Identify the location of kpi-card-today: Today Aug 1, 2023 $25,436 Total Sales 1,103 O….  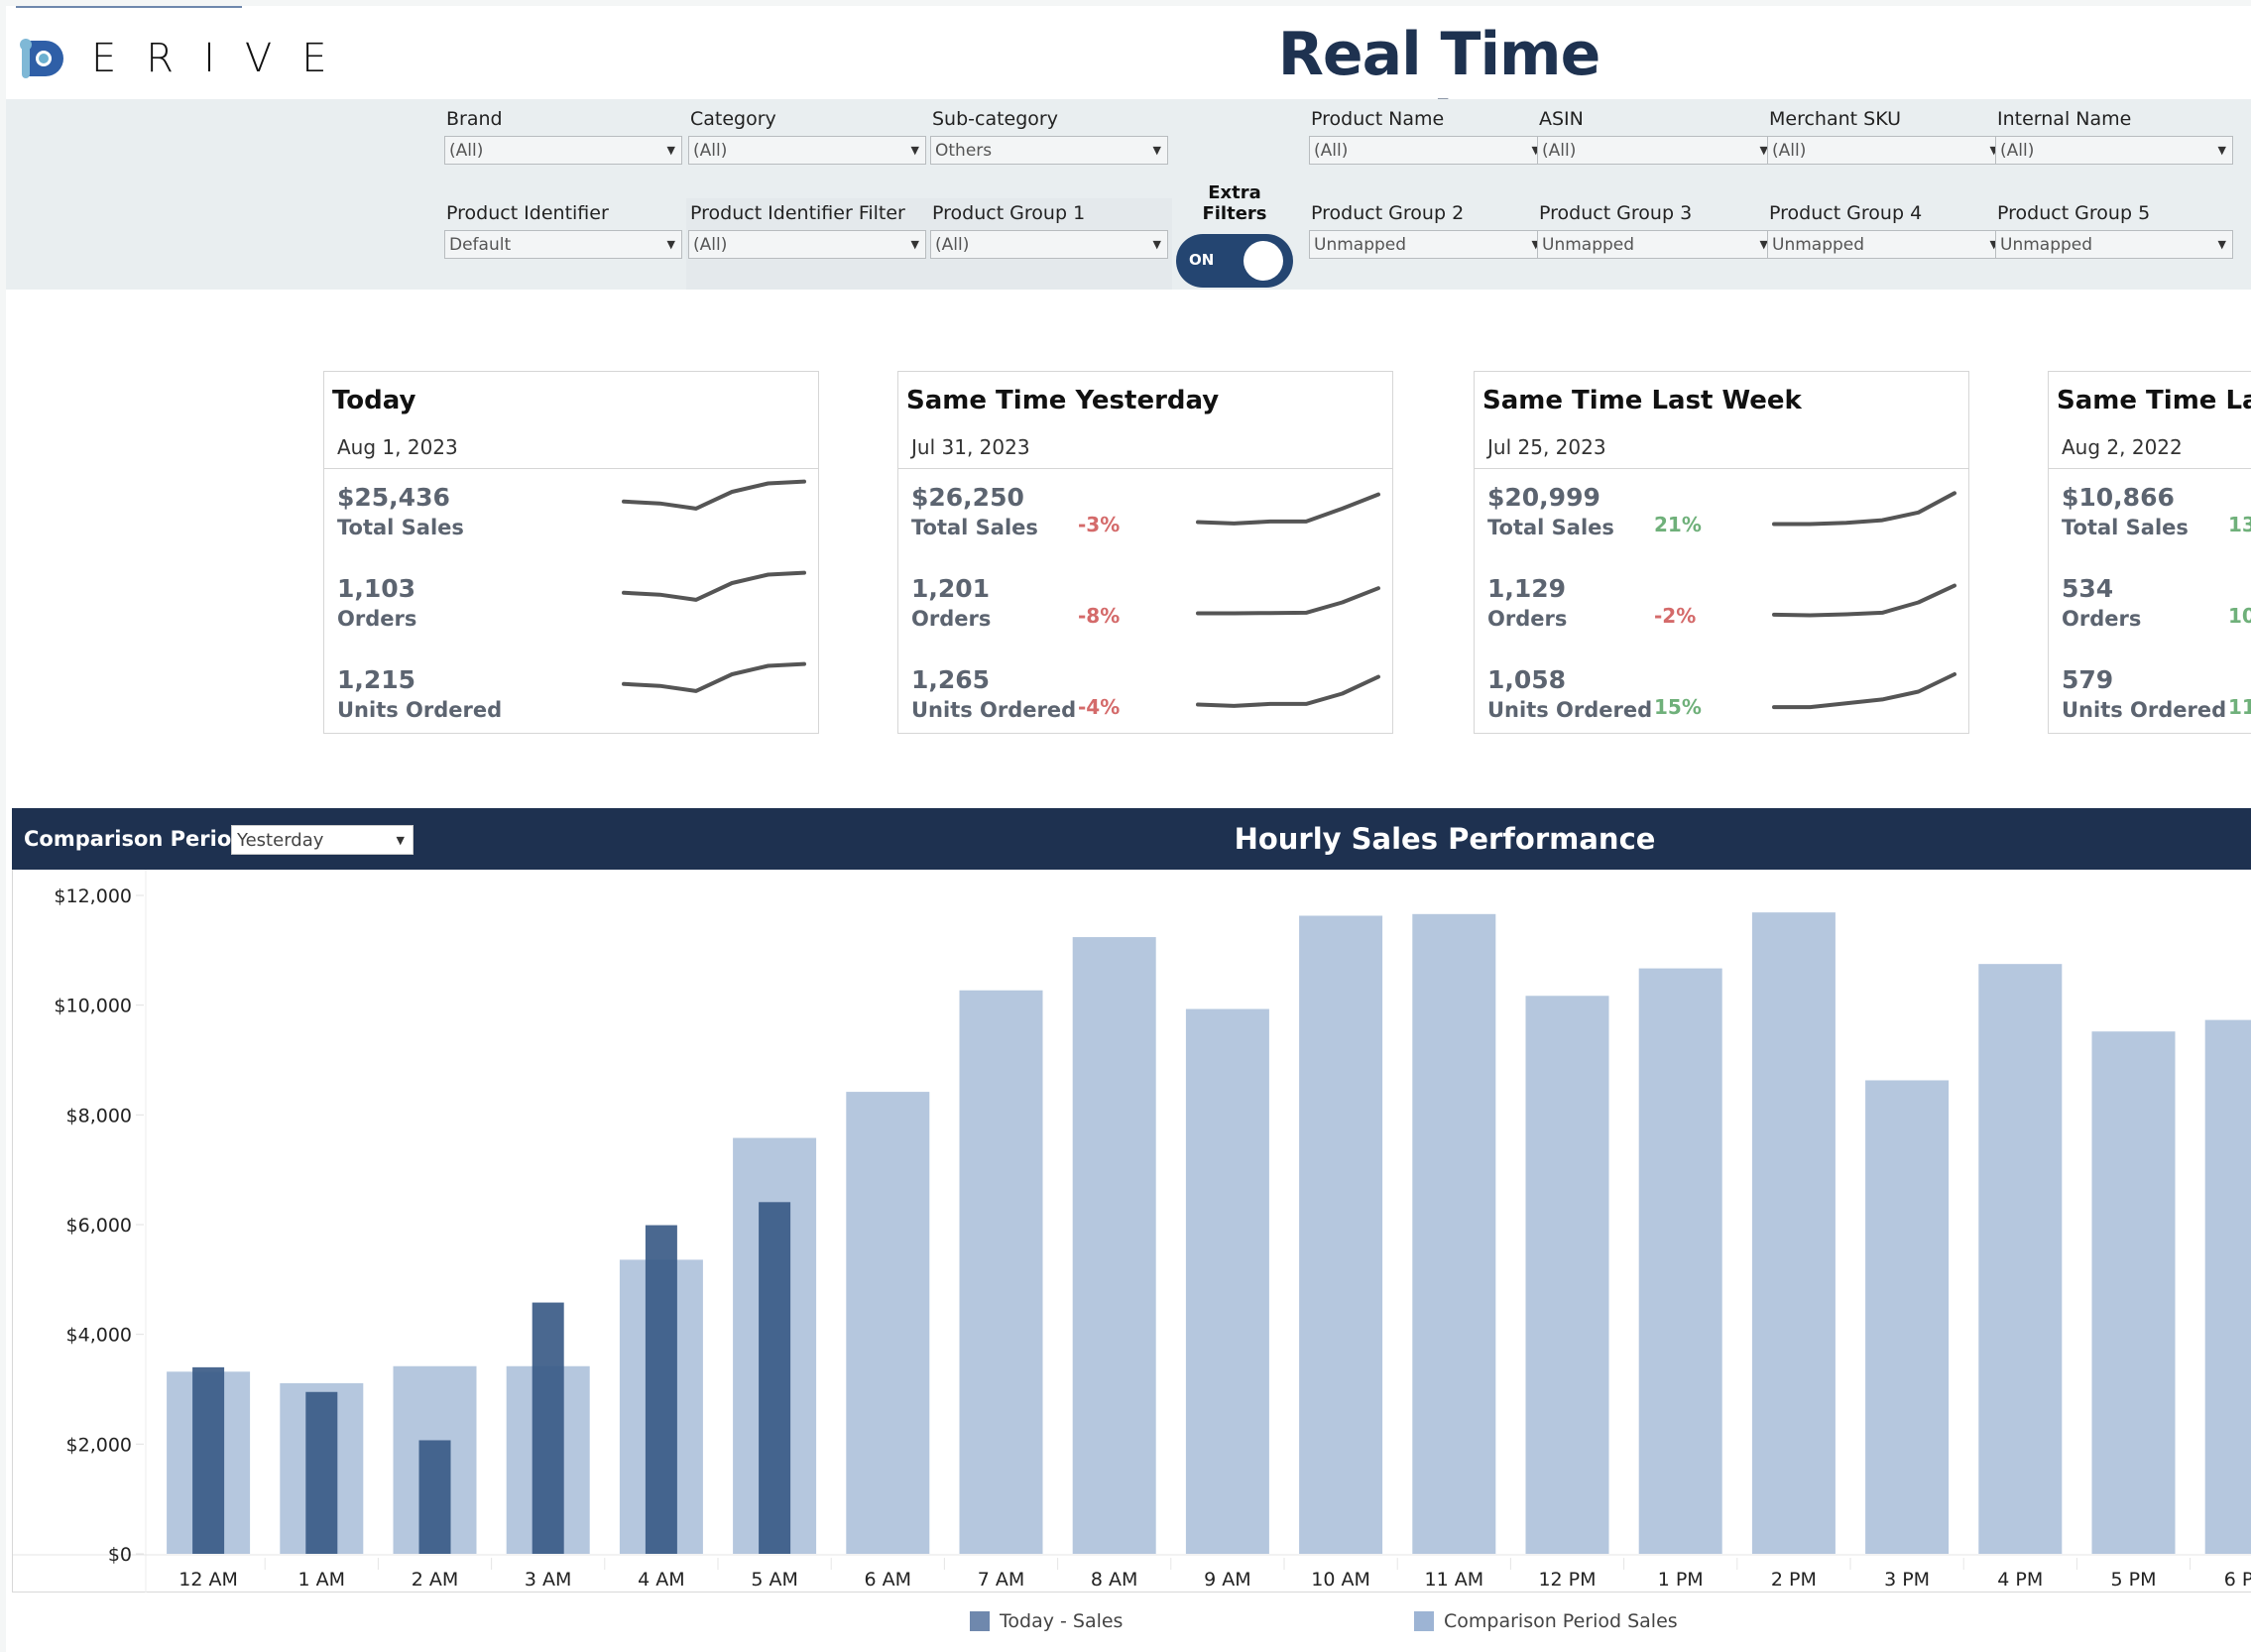
(571, 552).